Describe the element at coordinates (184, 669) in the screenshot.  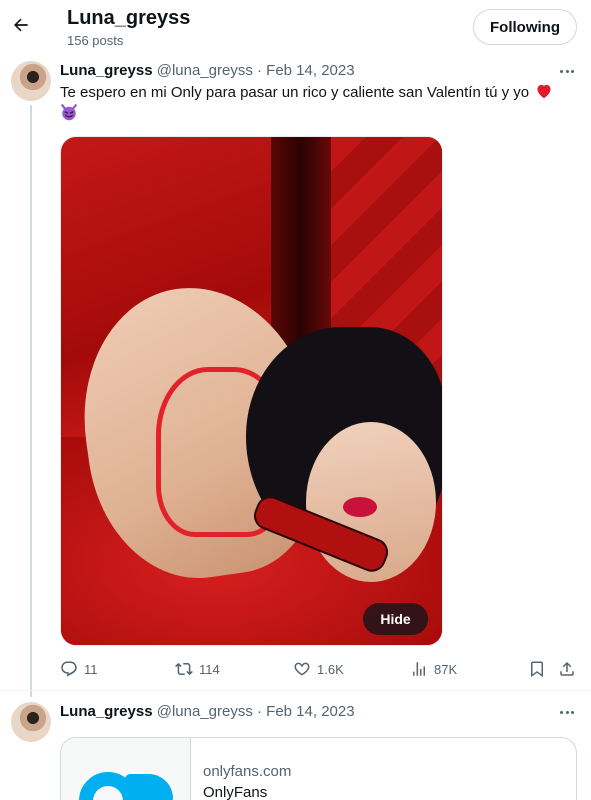
I see `retweet-icon` at that location.